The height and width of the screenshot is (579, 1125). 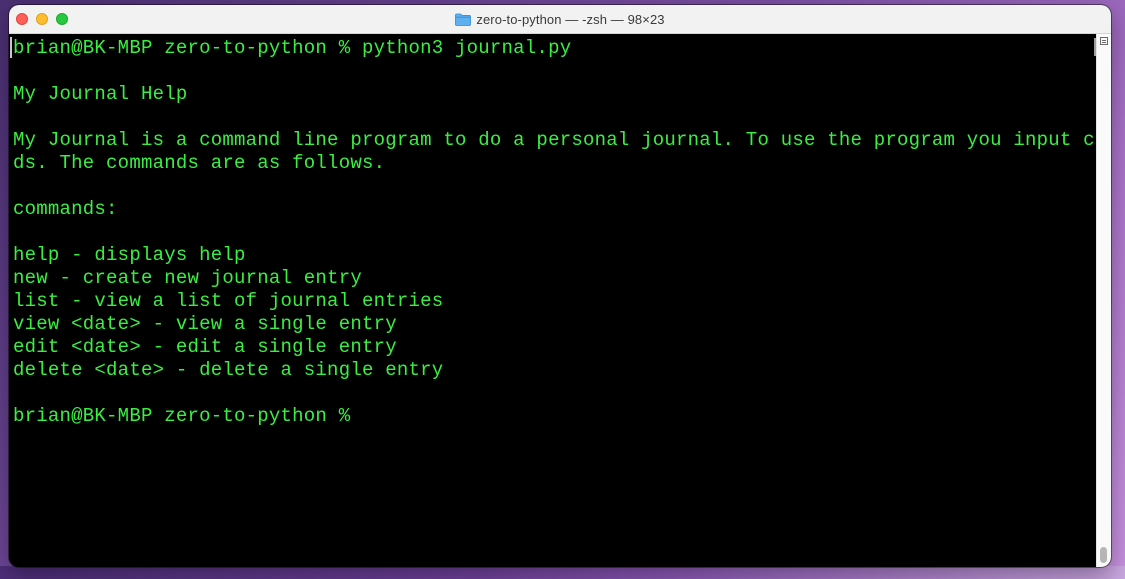 What do you see at coordinates (1104, 41) in the screenshot?
I see `split-view-icon` at bounding box center [1104, 41].